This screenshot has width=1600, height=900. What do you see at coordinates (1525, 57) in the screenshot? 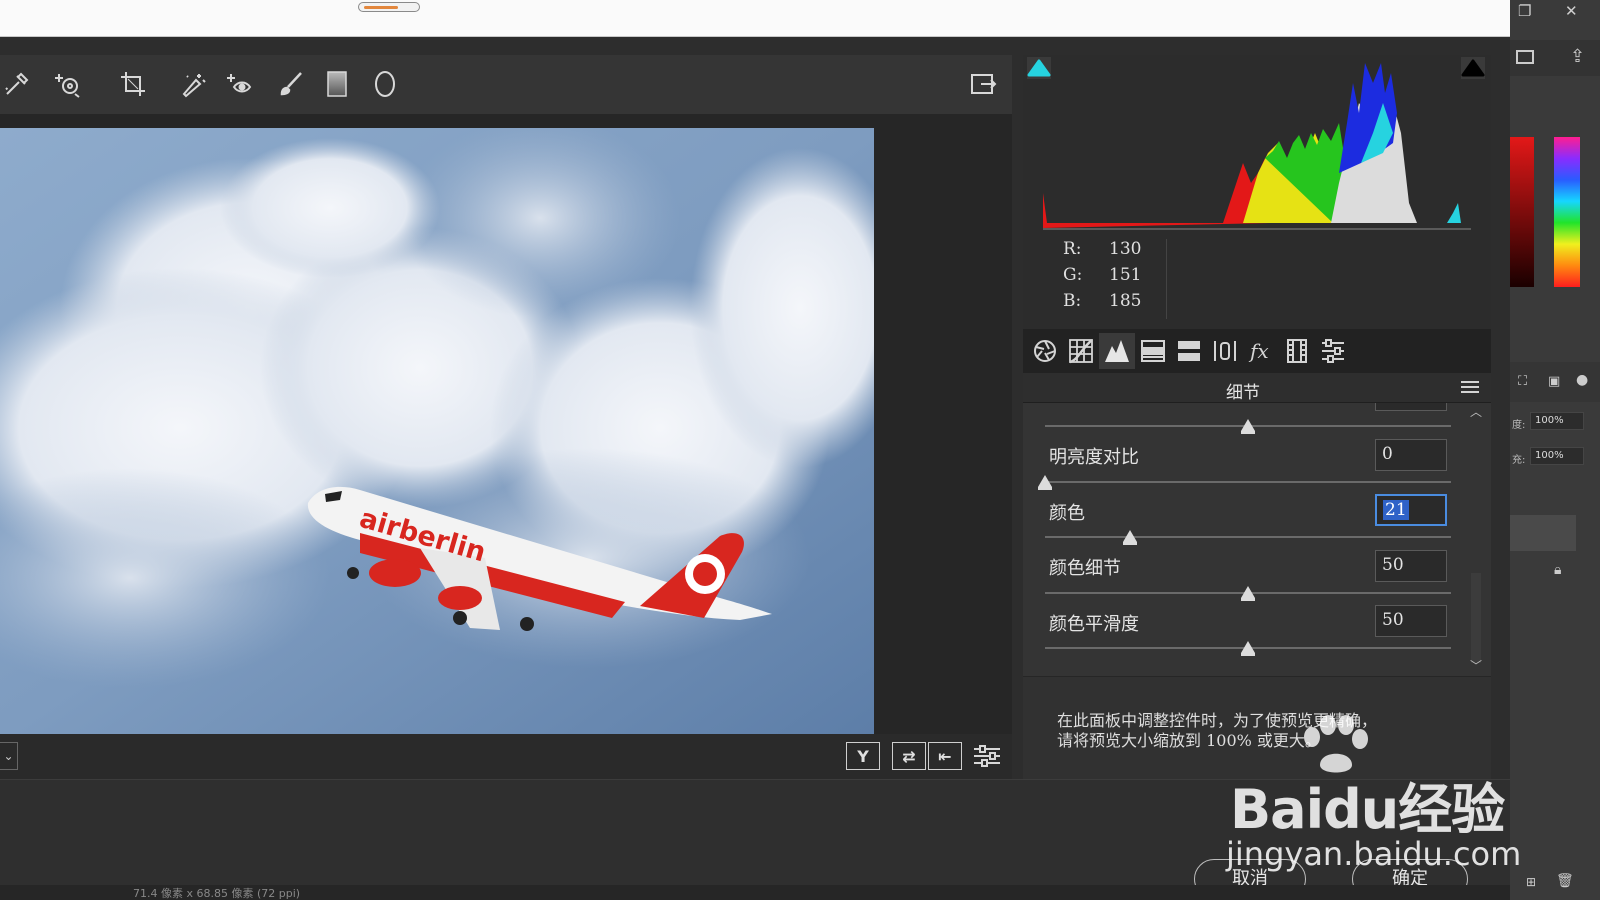
I see `workspace-icon` at bounding box center [1525, 57].